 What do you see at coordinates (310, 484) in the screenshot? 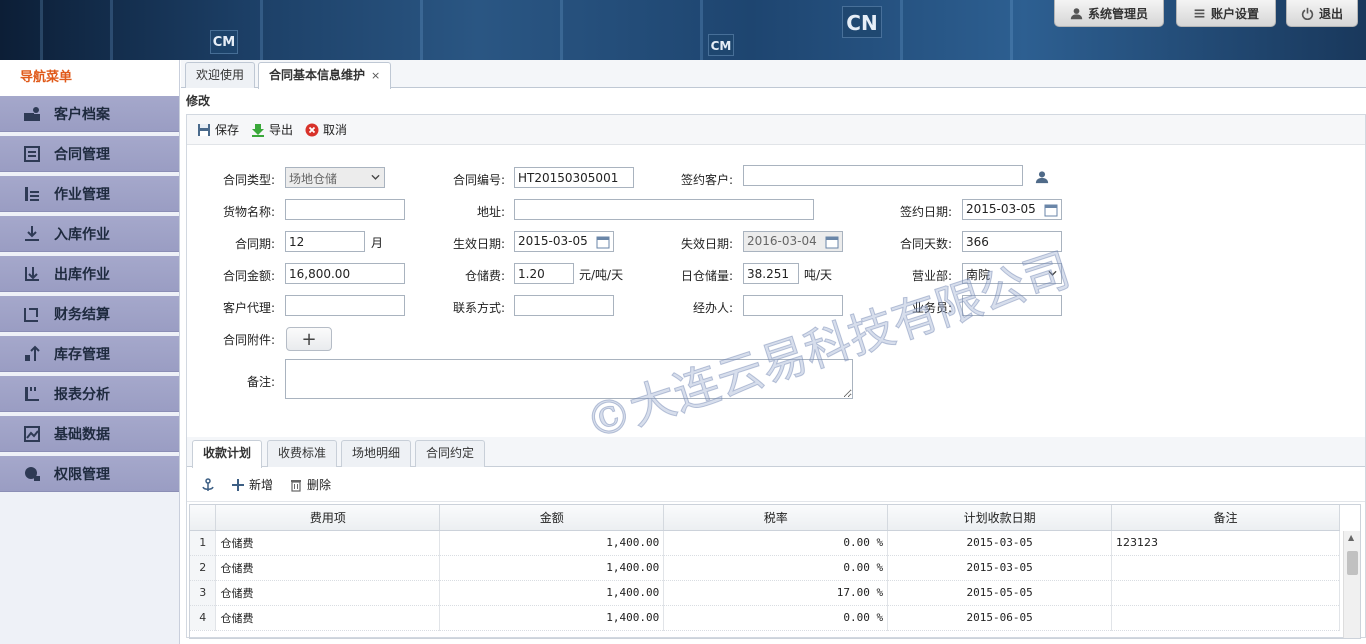
I see `delete-row-button: 删除` at bounding box center [310, 484].